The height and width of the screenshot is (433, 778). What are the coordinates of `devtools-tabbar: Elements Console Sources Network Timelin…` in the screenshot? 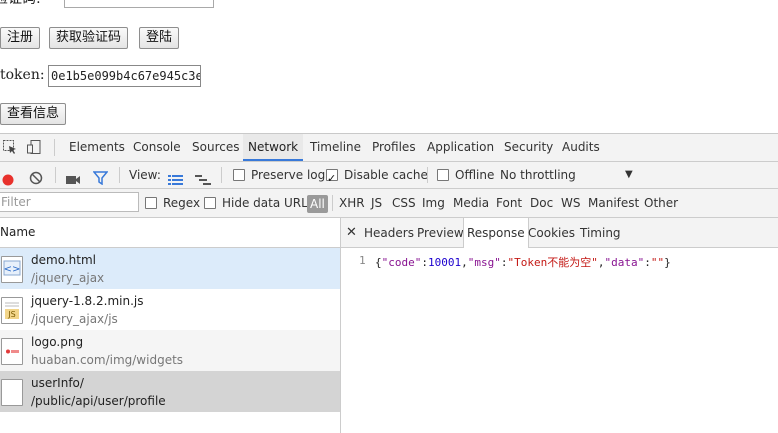 It's located at (389, 148).